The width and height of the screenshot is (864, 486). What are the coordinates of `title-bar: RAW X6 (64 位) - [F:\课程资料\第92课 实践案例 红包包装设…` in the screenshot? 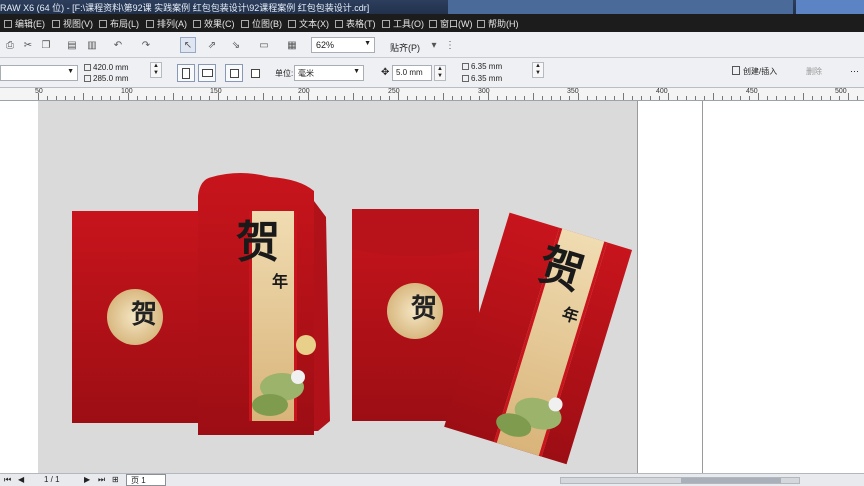 It's located at (432, 7).